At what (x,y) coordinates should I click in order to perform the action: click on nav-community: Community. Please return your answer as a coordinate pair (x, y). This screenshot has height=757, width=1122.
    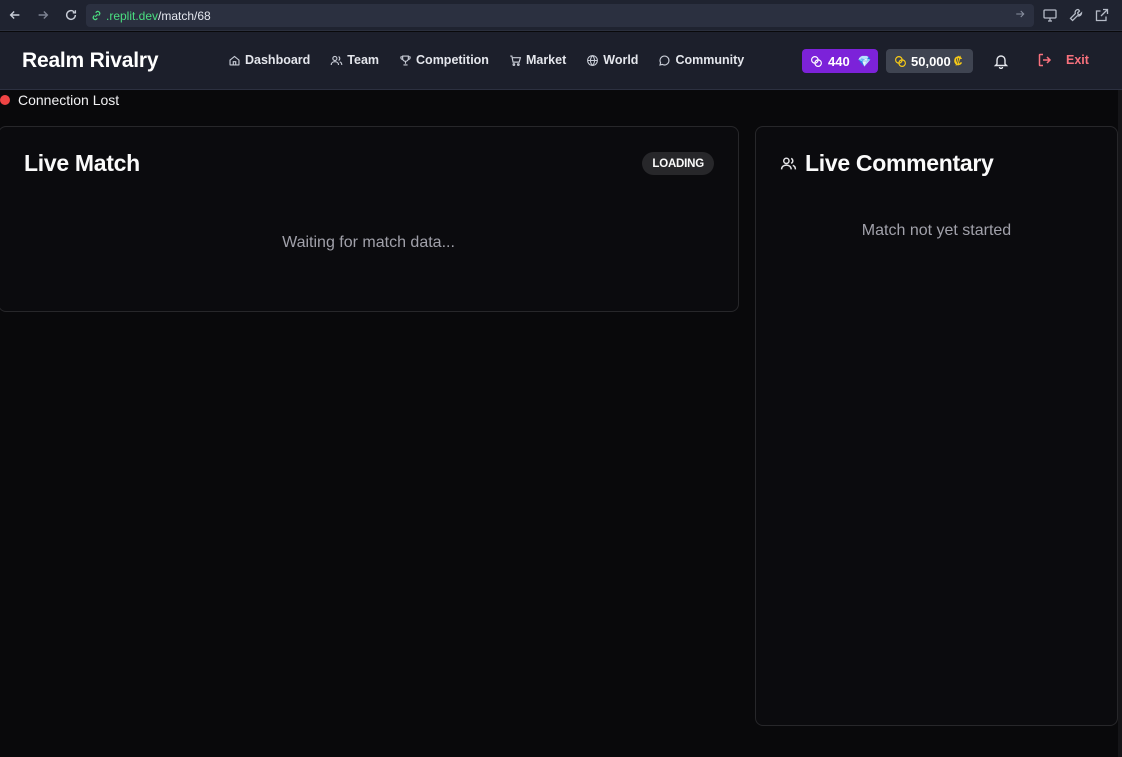
    Looking at the image, I should click on (701, 60).